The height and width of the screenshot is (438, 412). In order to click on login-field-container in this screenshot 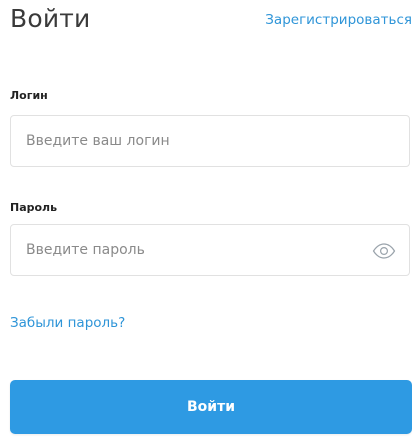, I will do `click(210, 141)`.